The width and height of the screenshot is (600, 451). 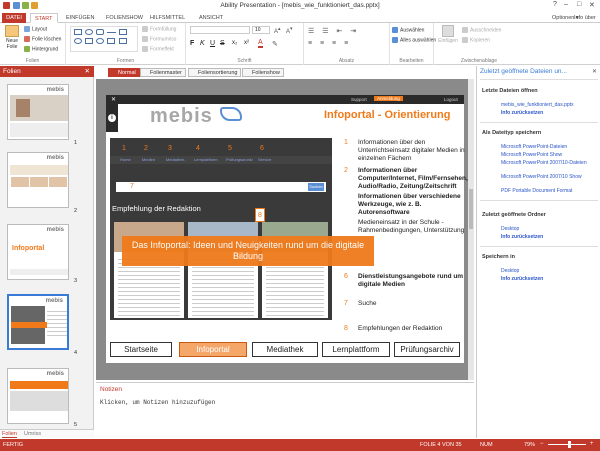 What do you see at coordinates (78, 32) in the screenshot?
I see `rectangle-shape-icon` at bounding box center [78, 32].